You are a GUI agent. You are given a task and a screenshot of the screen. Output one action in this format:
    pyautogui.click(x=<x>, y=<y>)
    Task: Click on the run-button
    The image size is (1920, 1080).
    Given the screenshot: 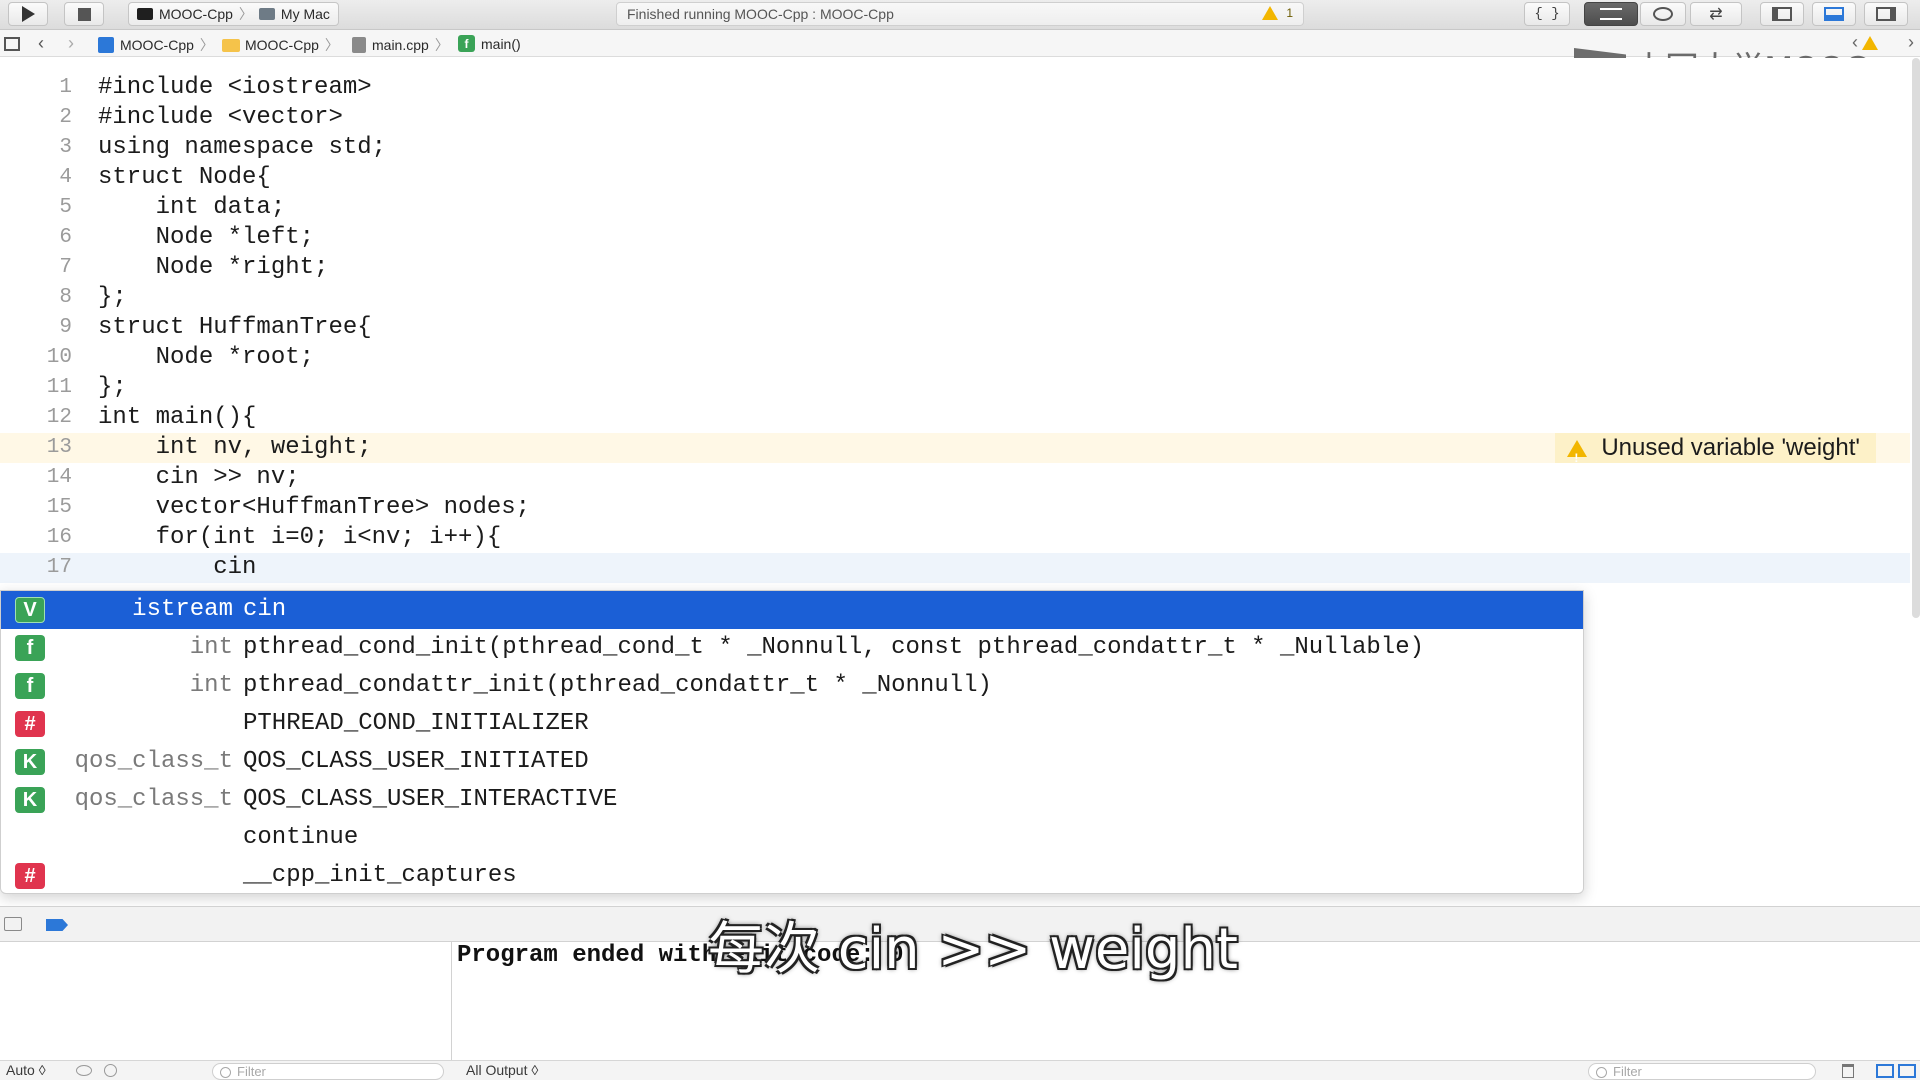 What is the action you would take?
    pyautogui.click(x=28, y=14)
    